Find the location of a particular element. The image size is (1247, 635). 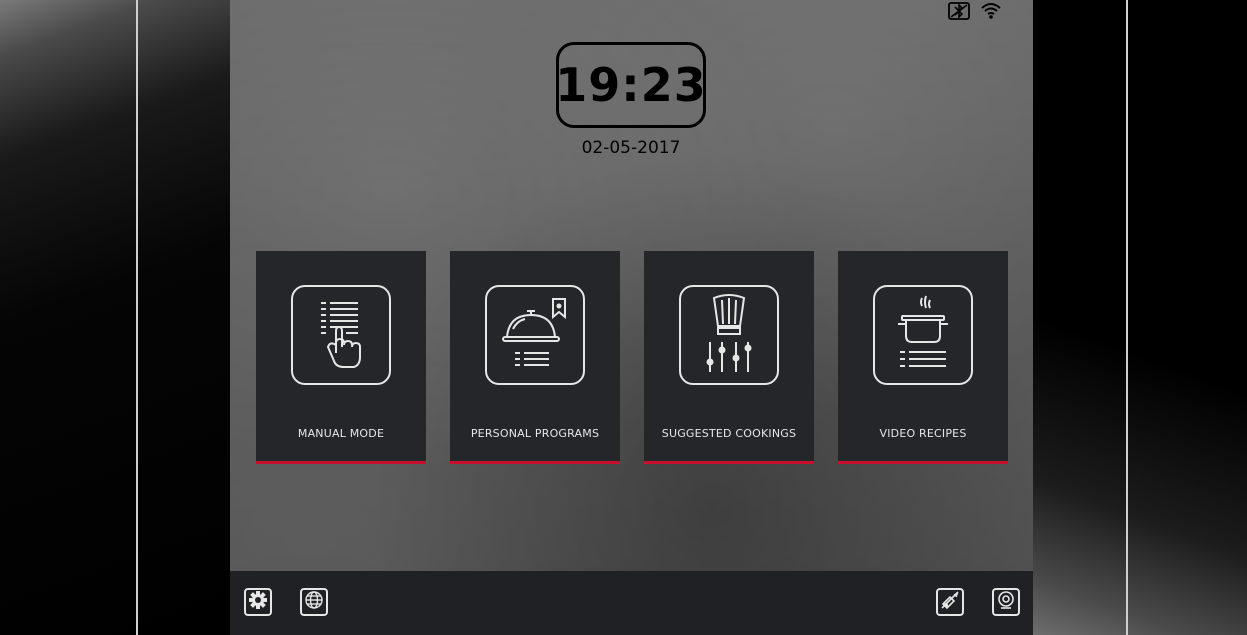

wifi-icon is located at coordinates (991, 13).